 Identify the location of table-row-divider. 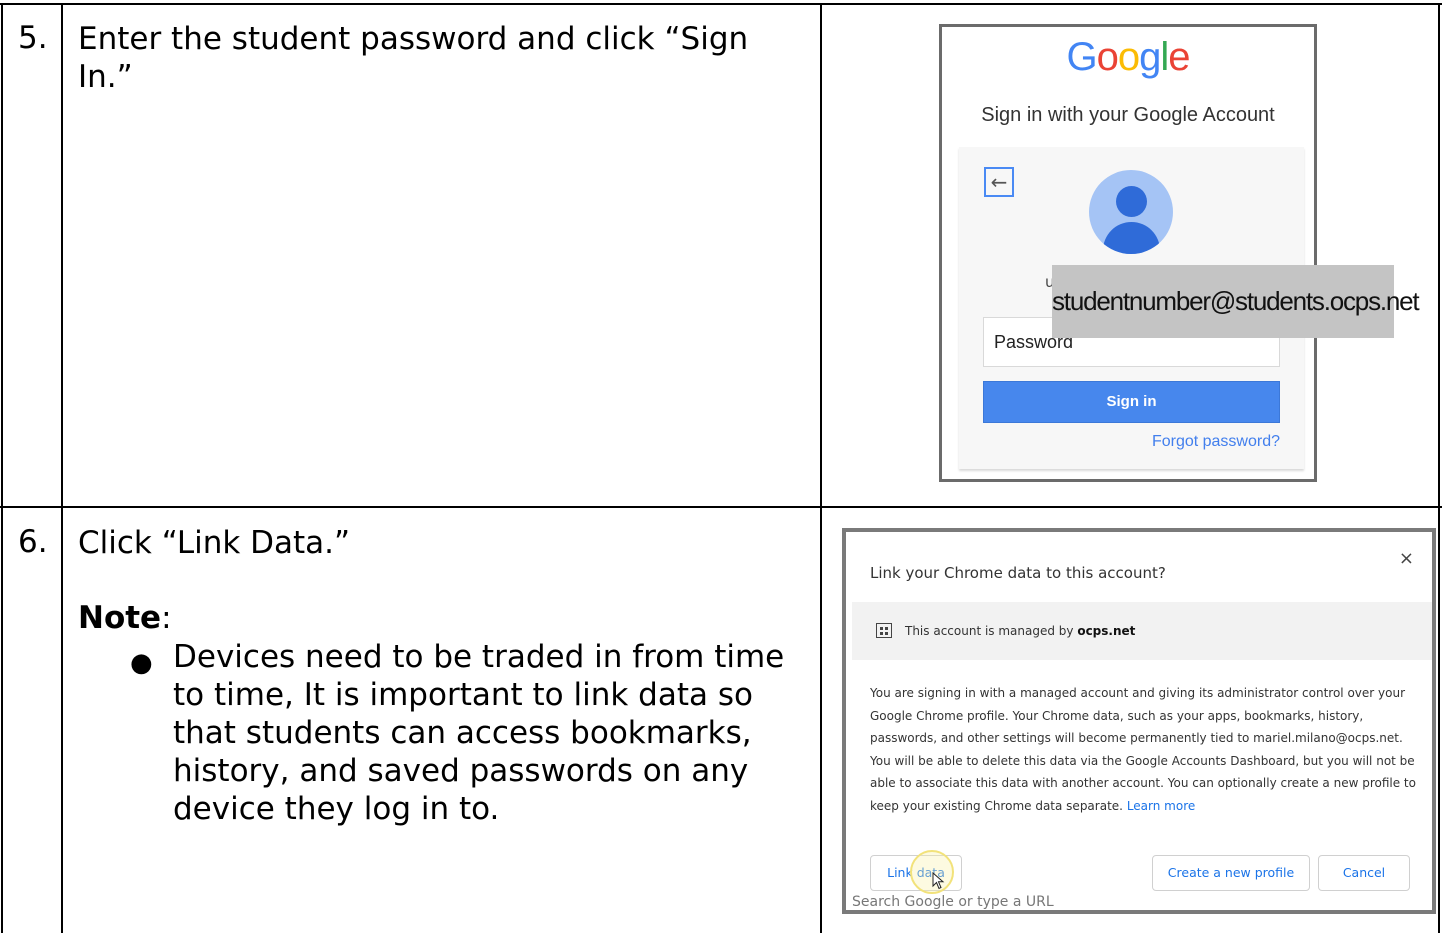
(721, 507).